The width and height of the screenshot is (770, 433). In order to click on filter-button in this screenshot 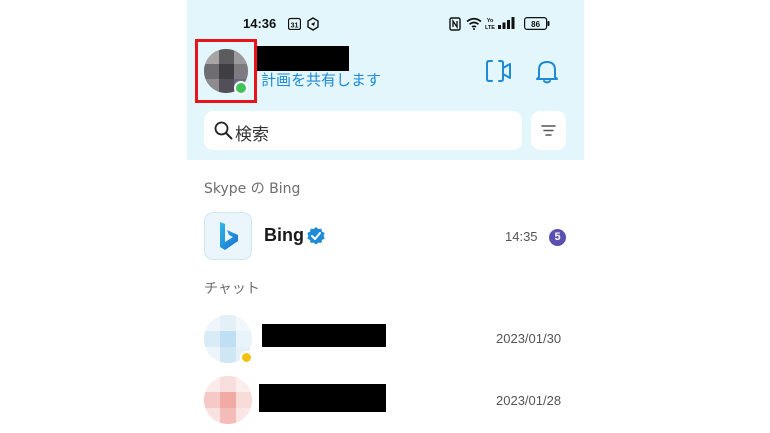, I will do `click(548, 130)`.